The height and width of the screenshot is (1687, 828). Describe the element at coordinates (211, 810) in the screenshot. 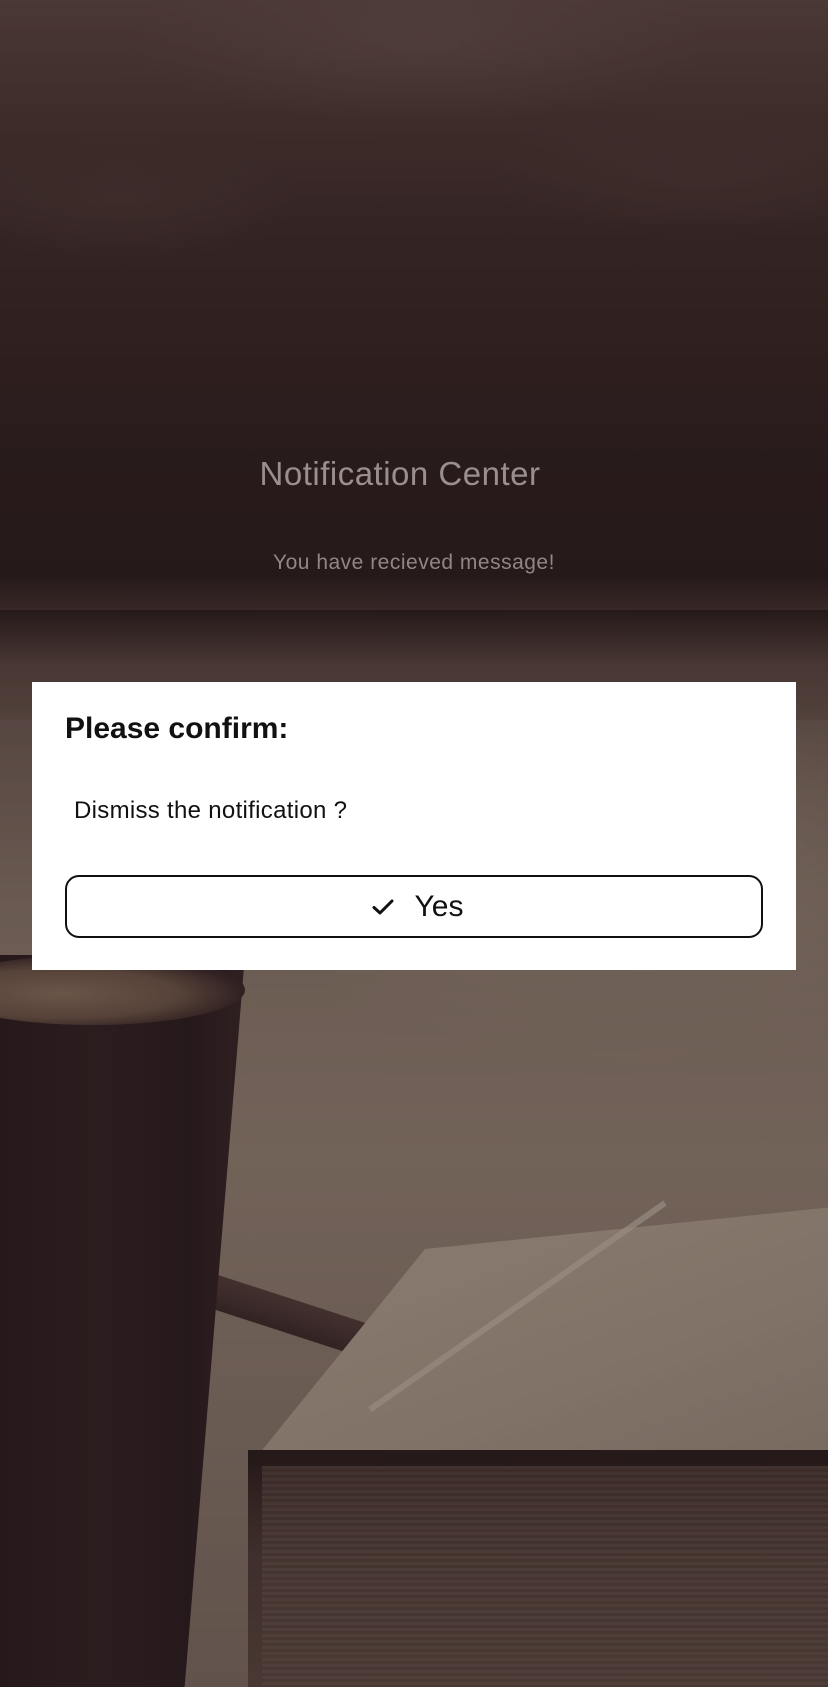

I see `dialog-message: Dismiss the notification ?` at that location.